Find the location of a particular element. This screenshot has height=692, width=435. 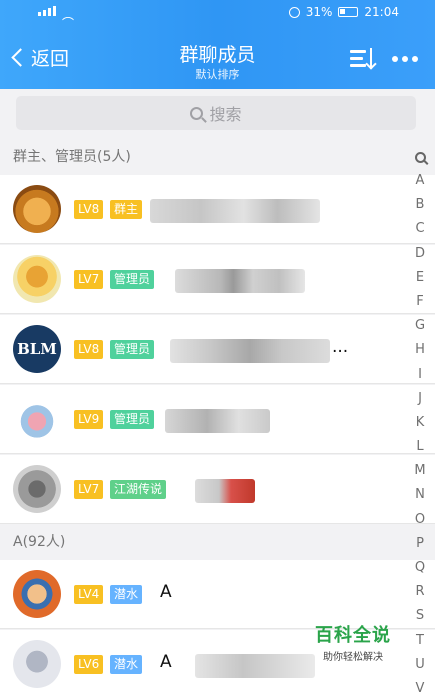

search-input: 搜索 is located at coordinates (216, 113).